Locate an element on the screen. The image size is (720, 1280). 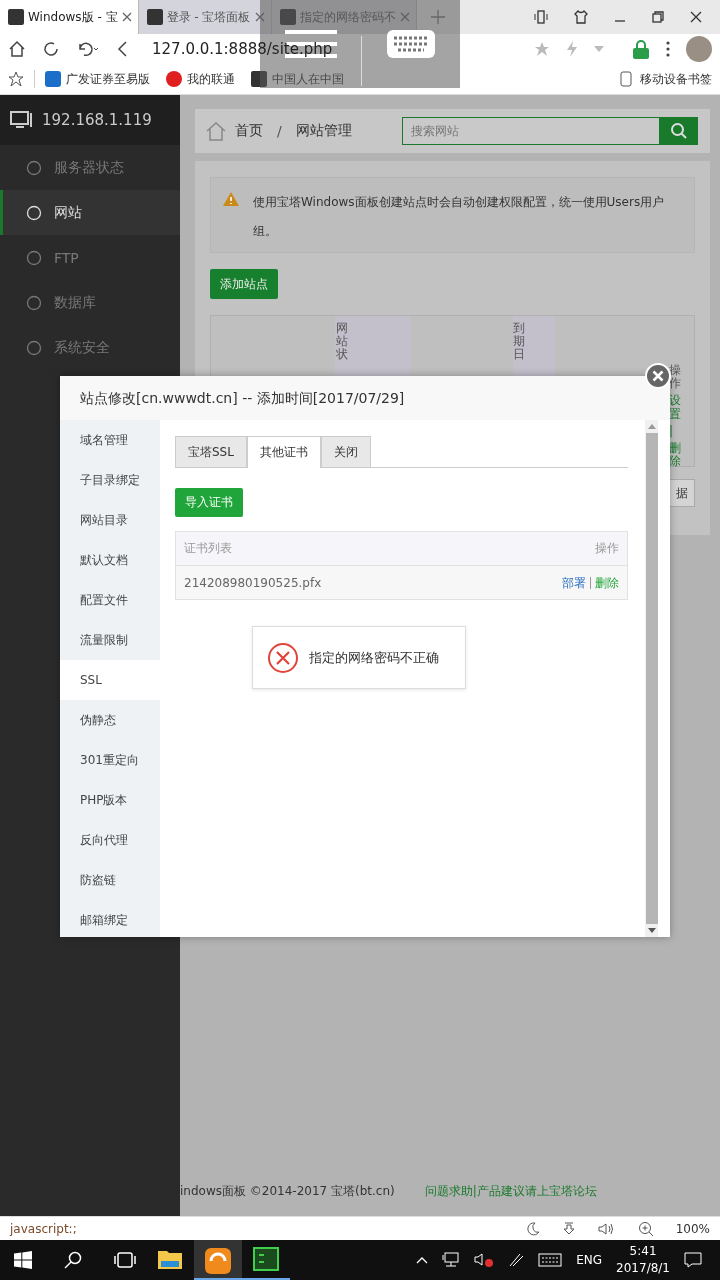
download-icon is located at coordinates (568, 1228).